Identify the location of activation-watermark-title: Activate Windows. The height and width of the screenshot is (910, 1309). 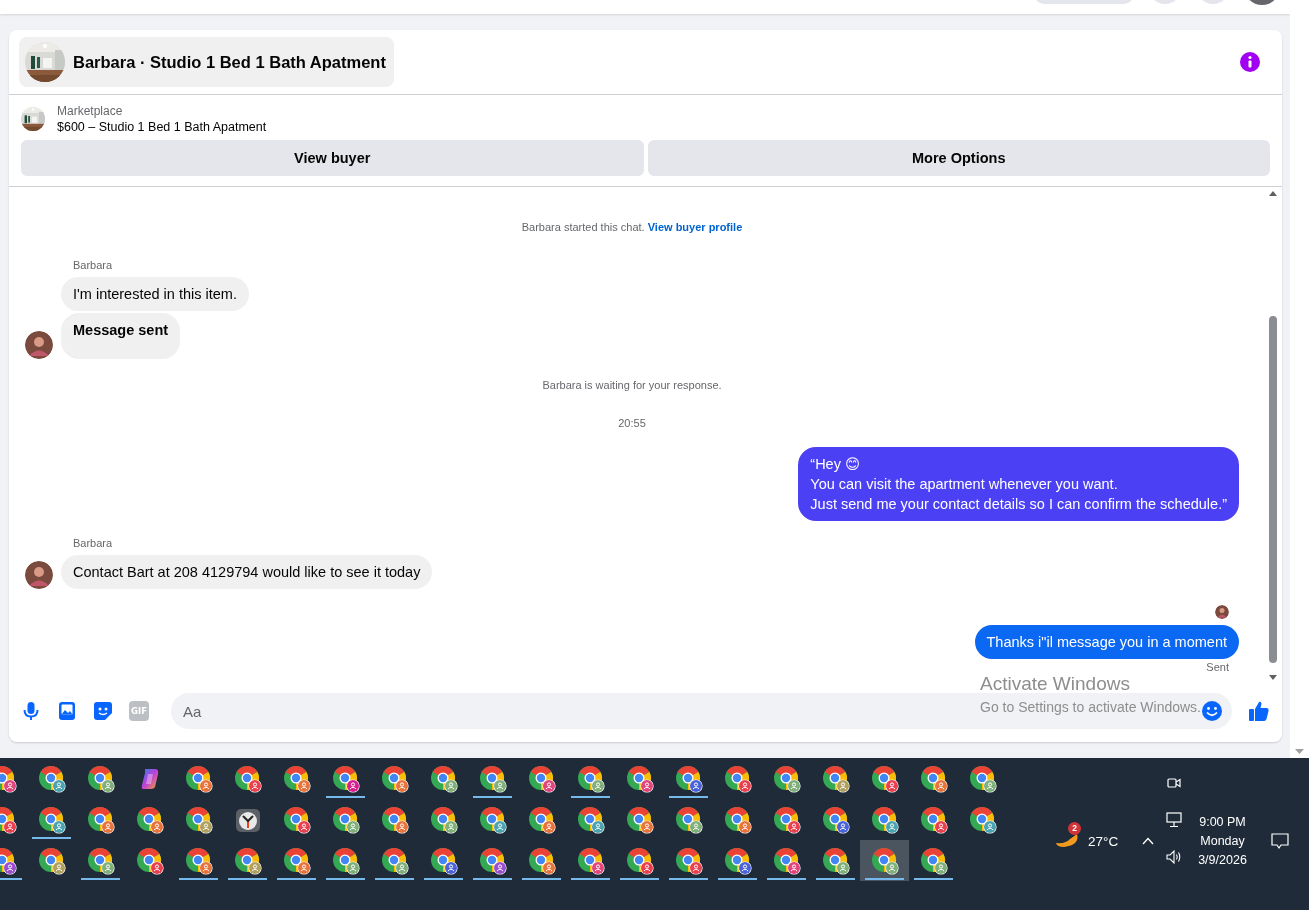
(1055, 684).